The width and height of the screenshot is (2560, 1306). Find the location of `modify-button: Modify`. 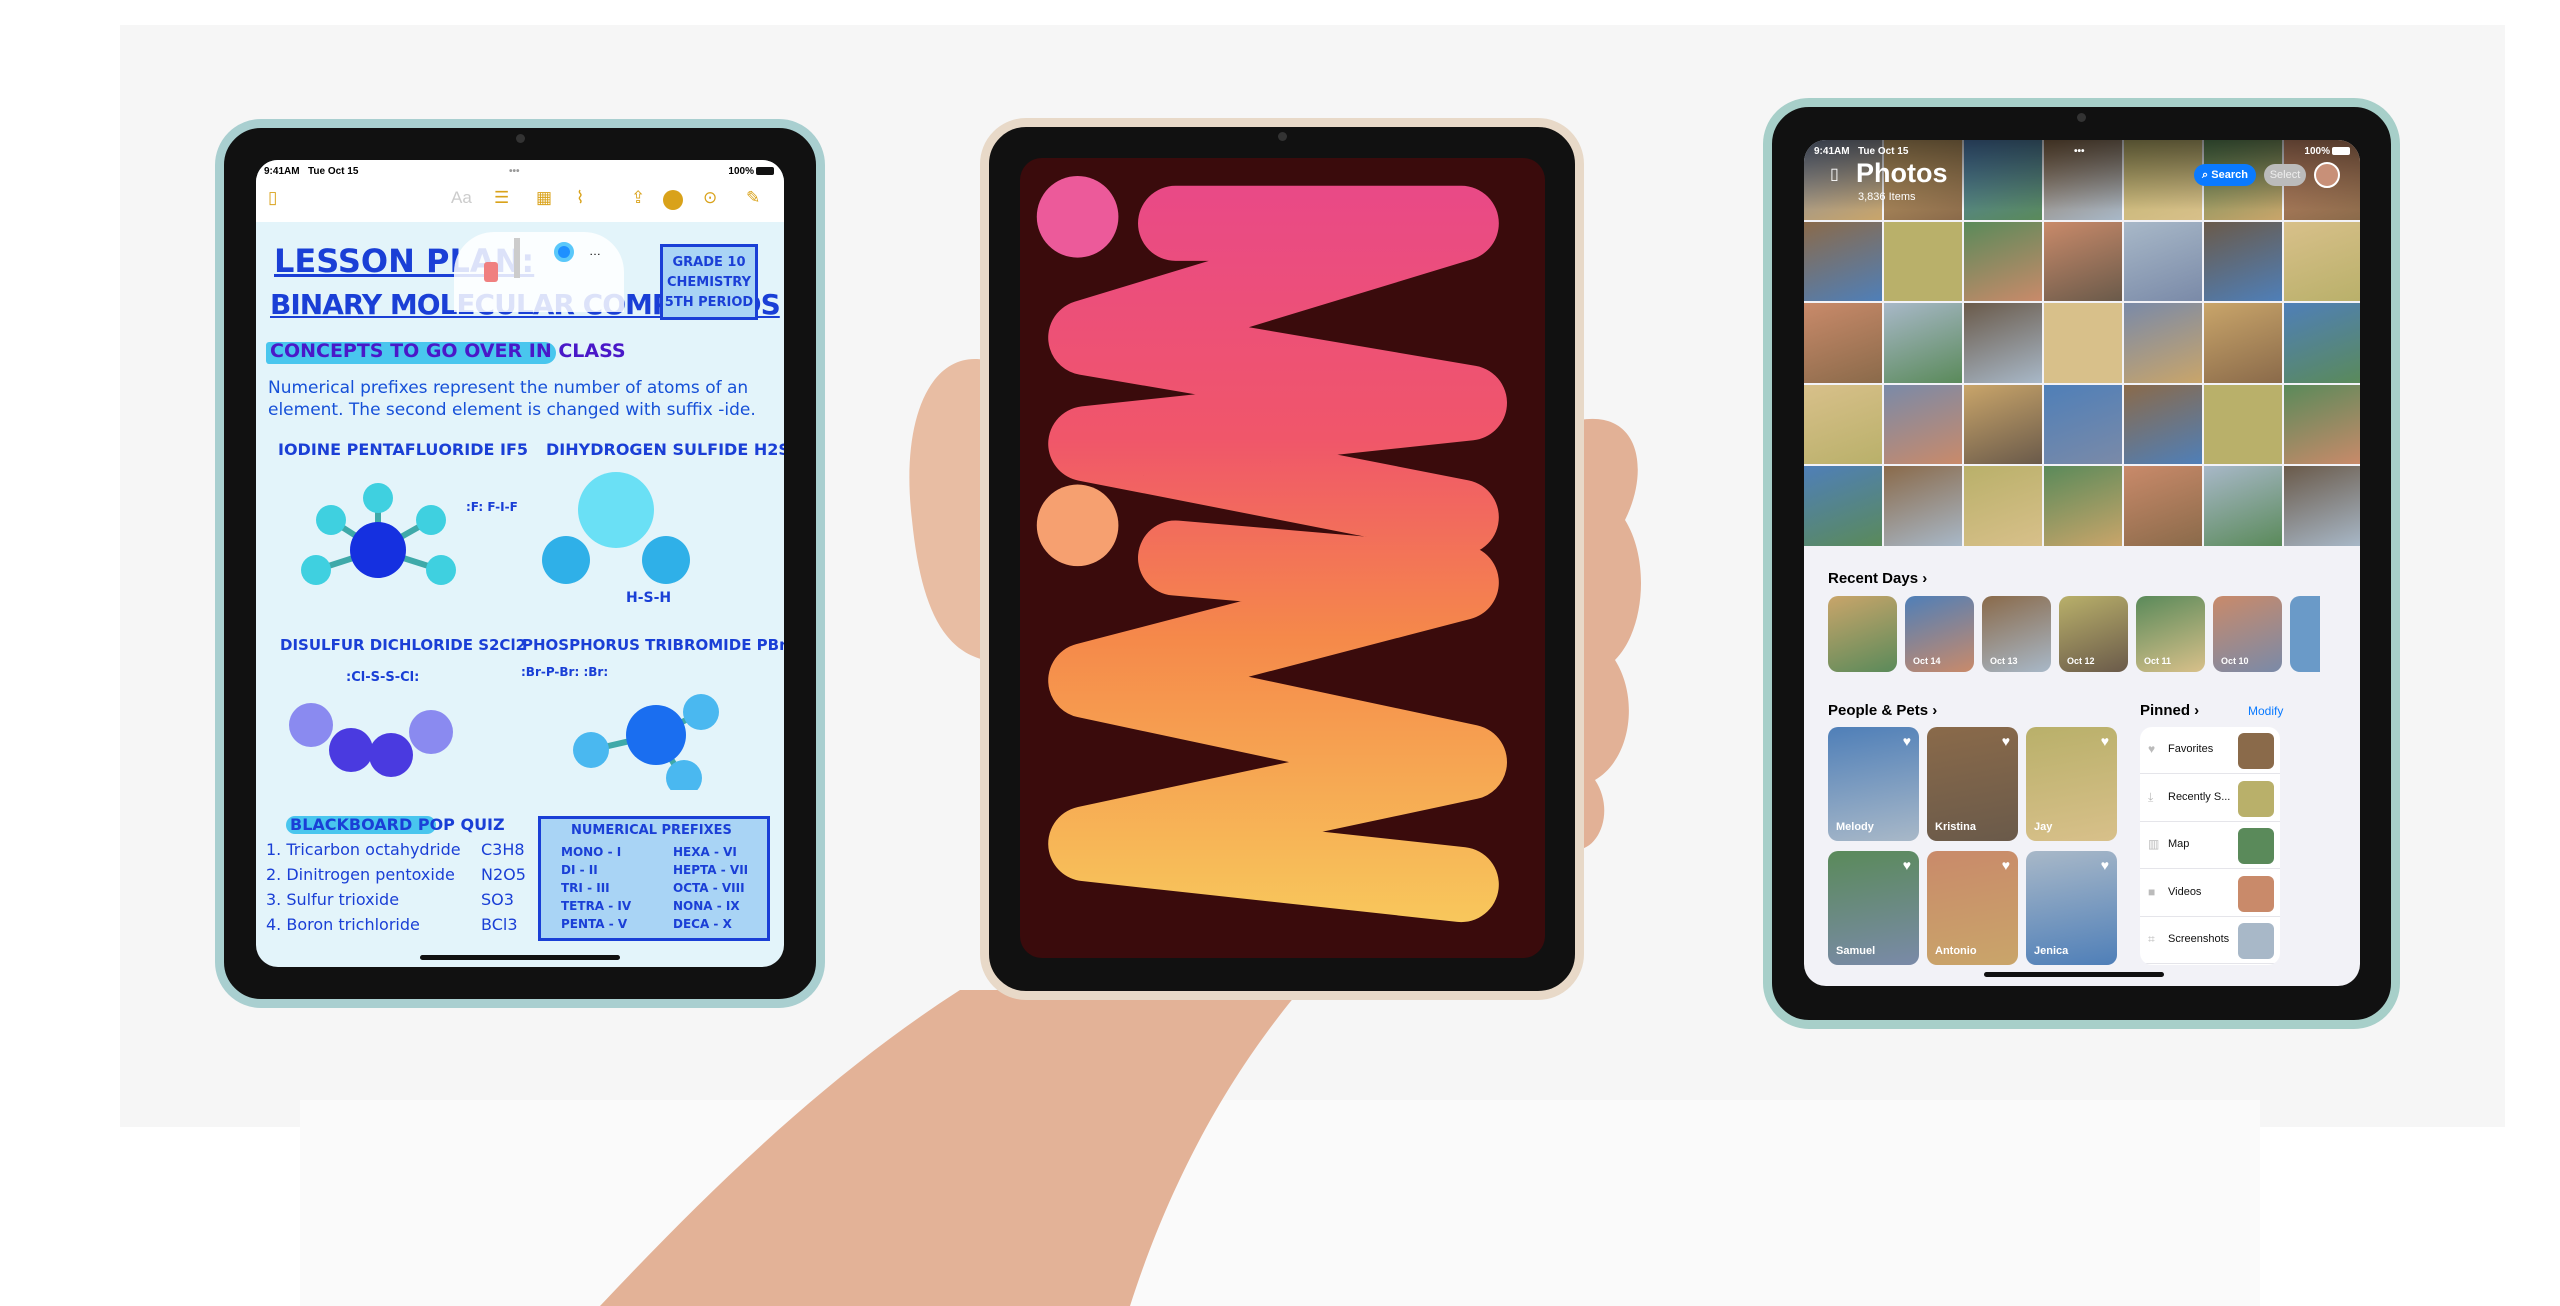

modify-button: Modify is located at coordinates (2265, 711).